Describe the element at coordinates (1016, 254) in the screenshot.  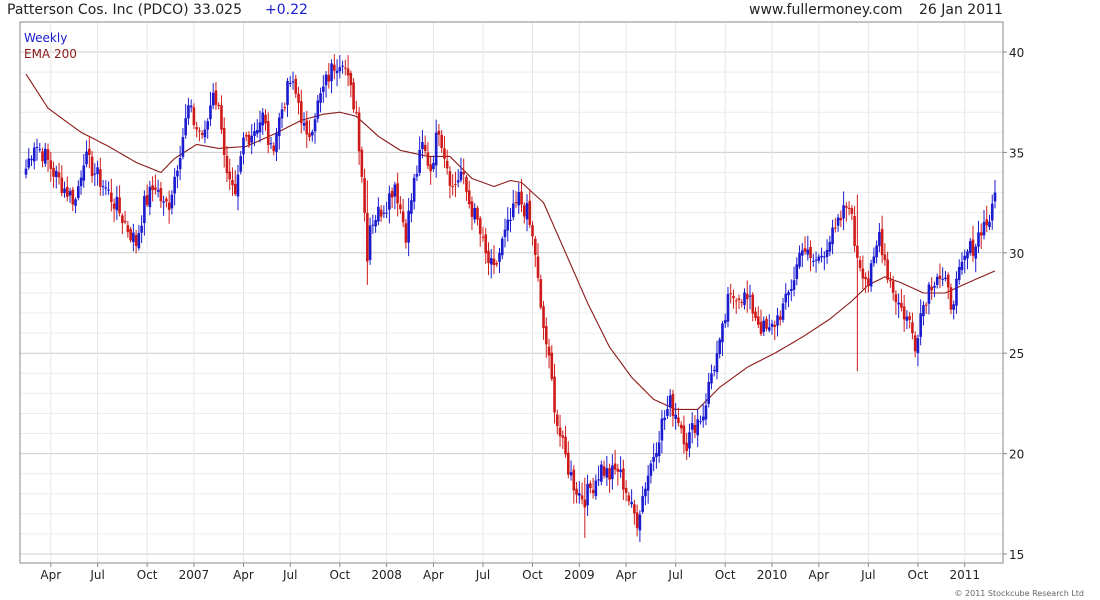
I see `y-tick-label: 30` at that location.